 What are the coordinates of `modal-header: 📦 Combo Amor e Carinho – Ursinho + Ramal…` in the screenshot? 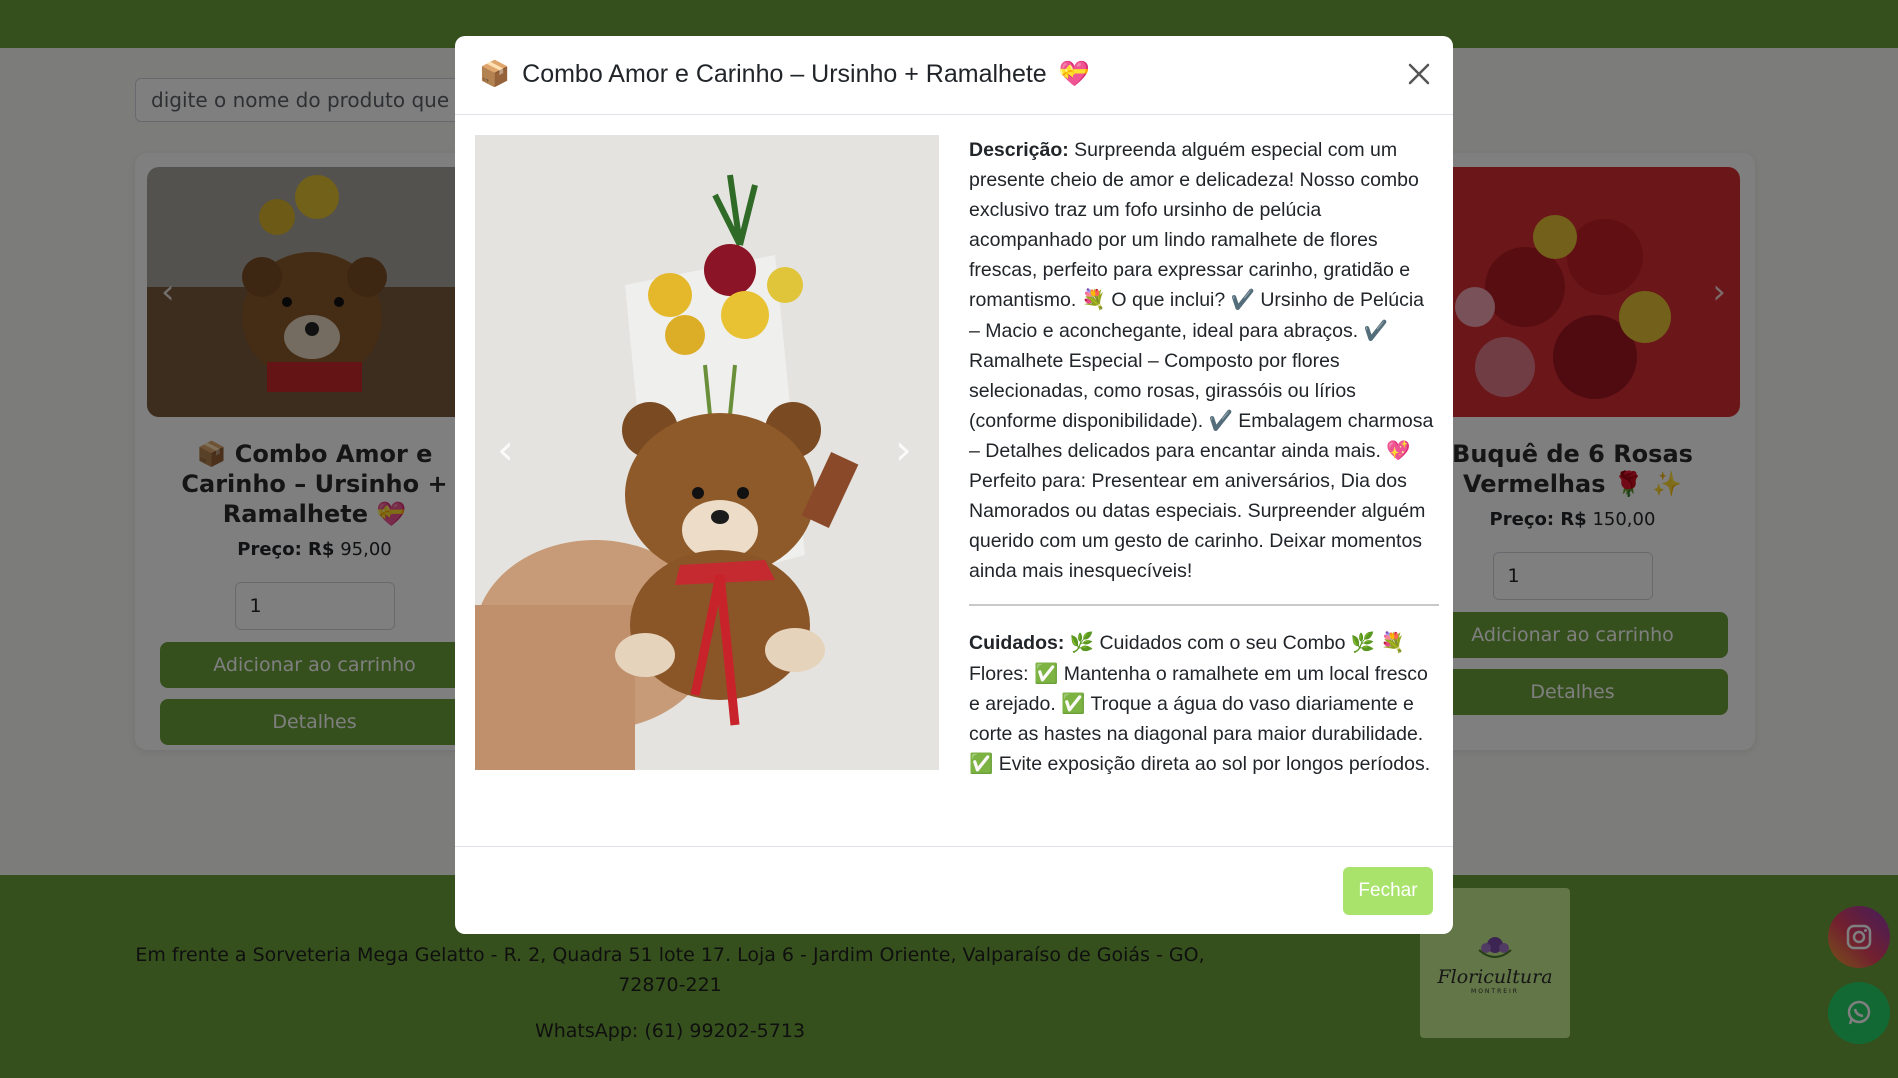 It's located at (954, 75).